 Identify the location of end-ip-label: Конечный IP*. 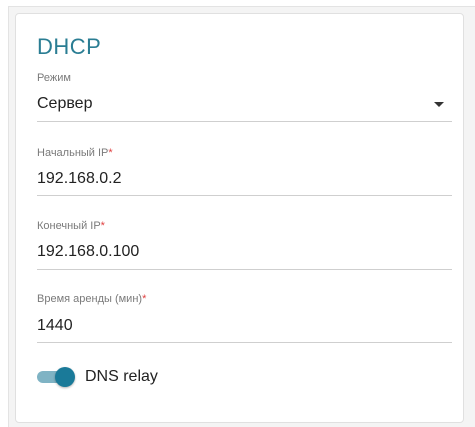
(71, 226).